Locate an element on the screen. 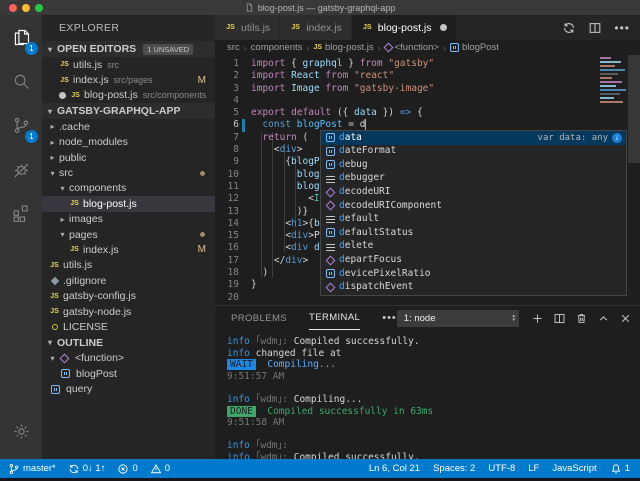 The height and width of the screenshot is (481, 640). tree-item-components: ▾ components is located at coordinates (128, 188).